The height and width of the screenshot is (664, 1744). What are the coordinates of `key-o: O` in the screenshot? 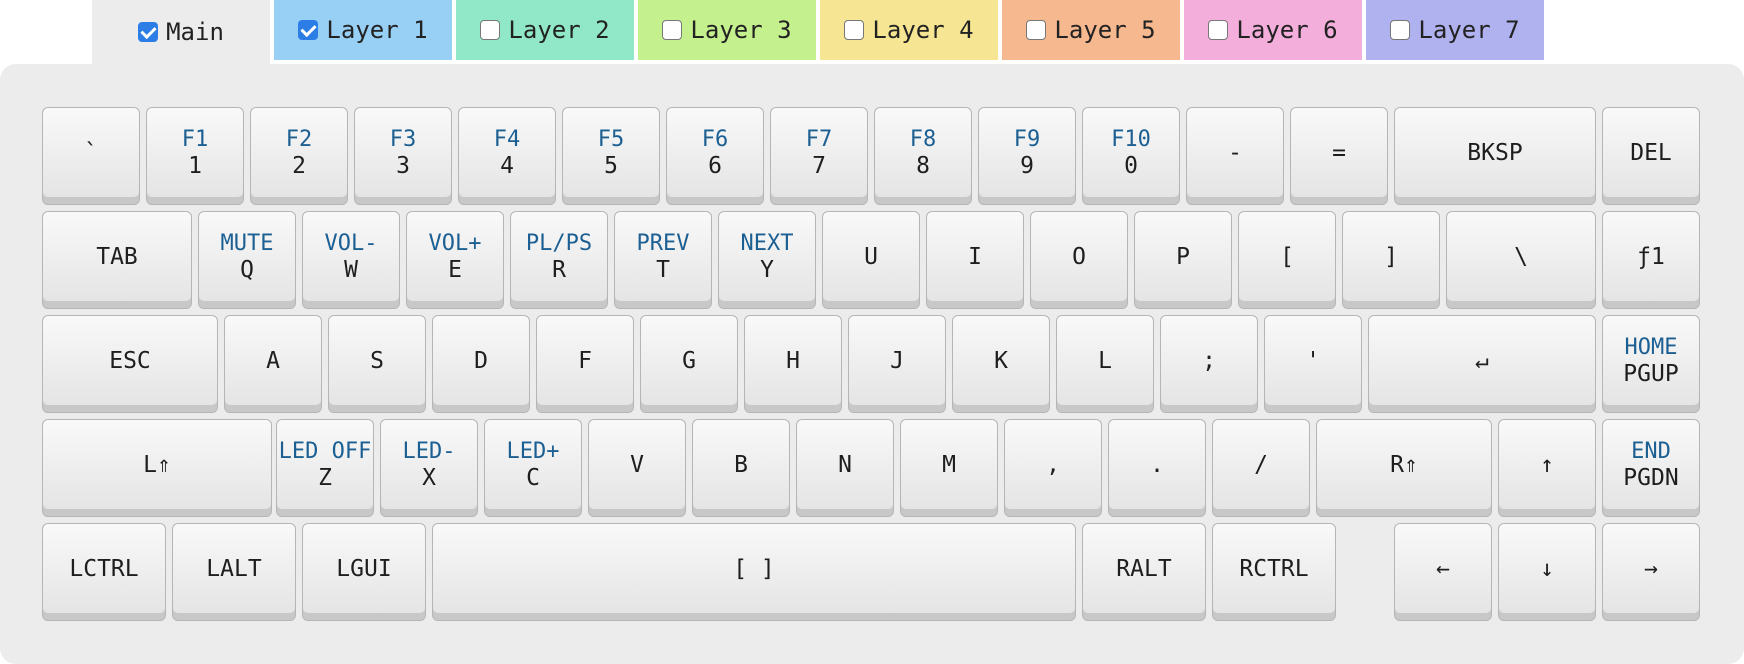 It's located at (1079, 260).